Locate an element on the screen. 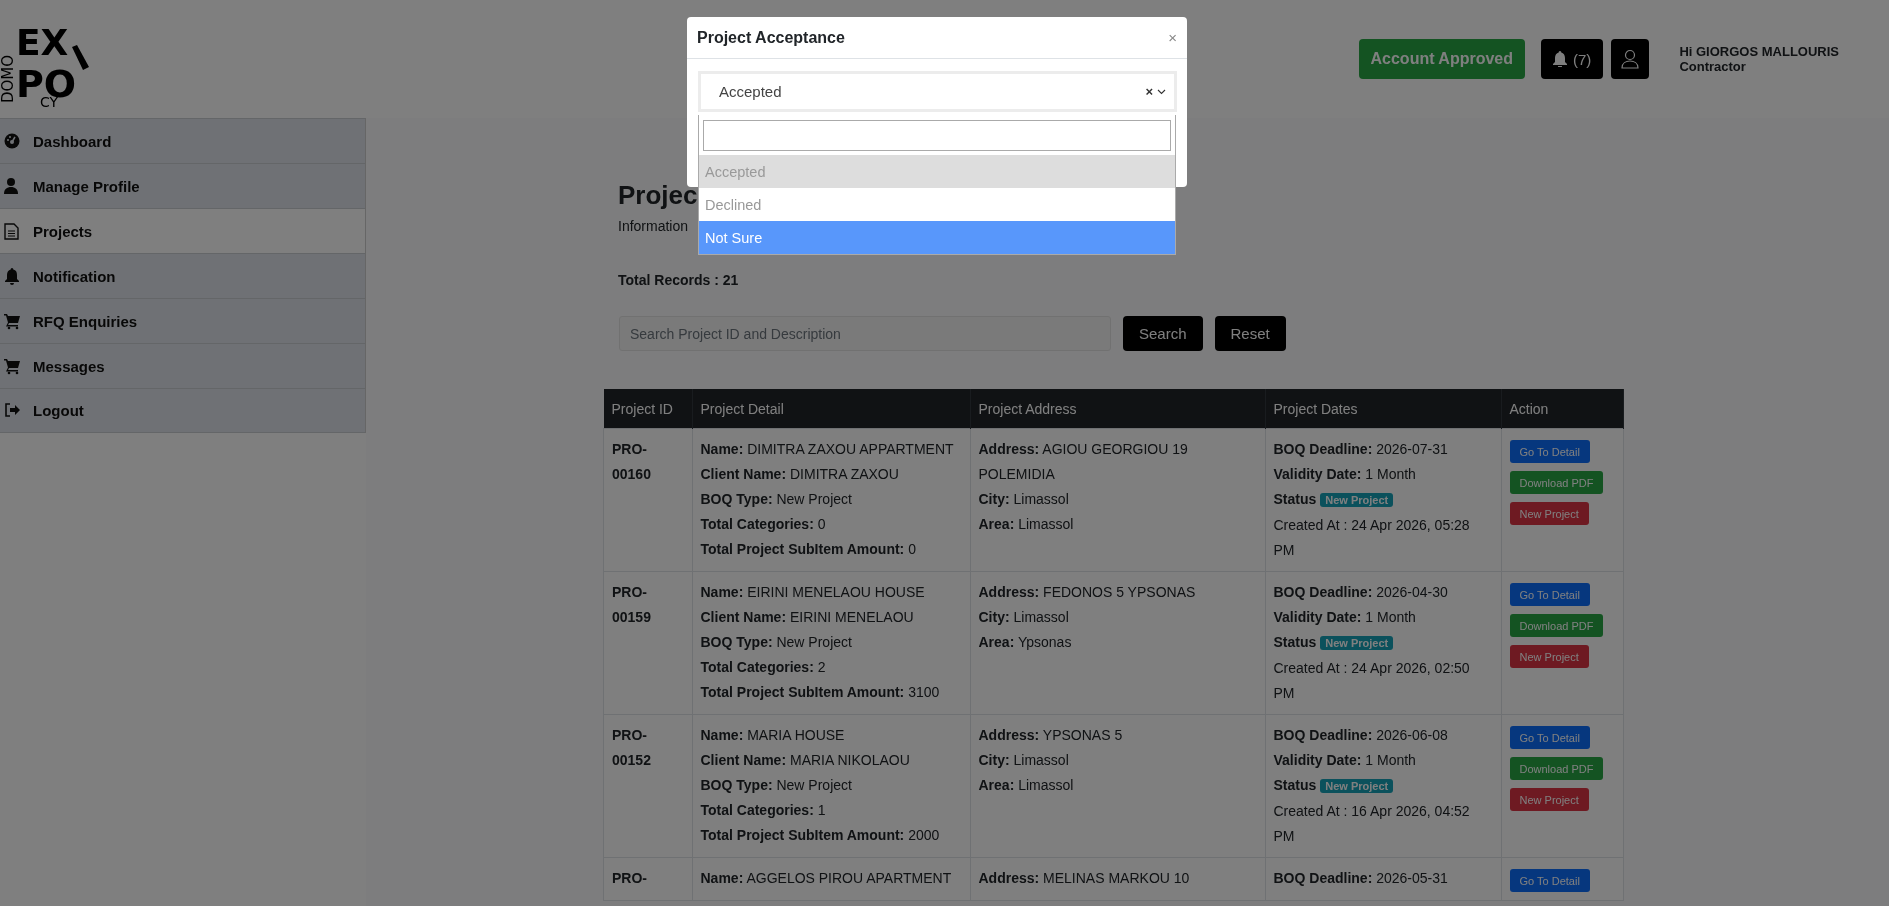 The height and width of the screenshot is (906, 1889). column-header: Project Dates is located at coordinates (1383, 409).